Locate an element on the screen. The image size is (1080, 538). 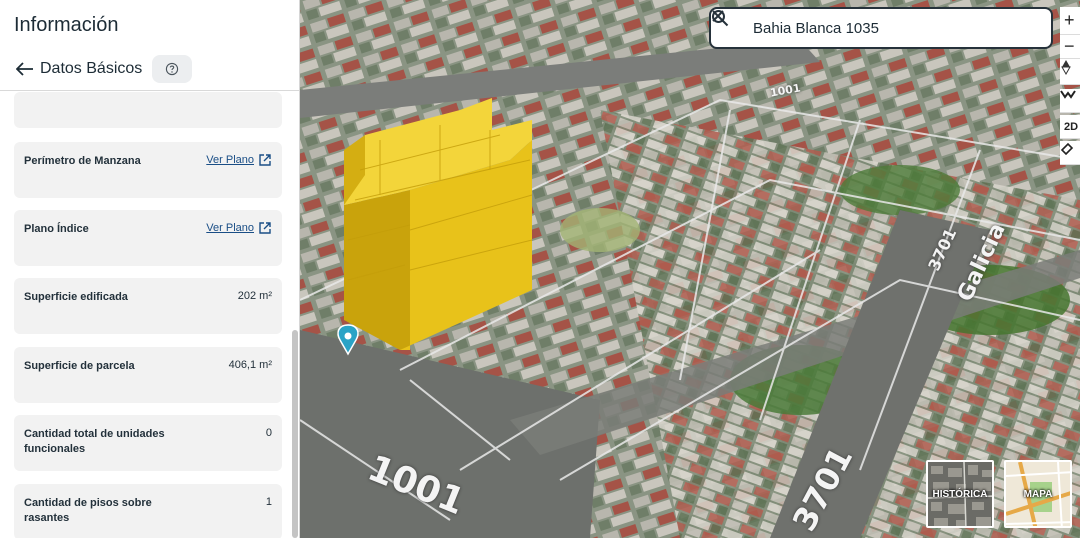
info-card-unidades-funcionales: Cantidad total de unidades funcionales 0 is located at coordinates (148, 443).